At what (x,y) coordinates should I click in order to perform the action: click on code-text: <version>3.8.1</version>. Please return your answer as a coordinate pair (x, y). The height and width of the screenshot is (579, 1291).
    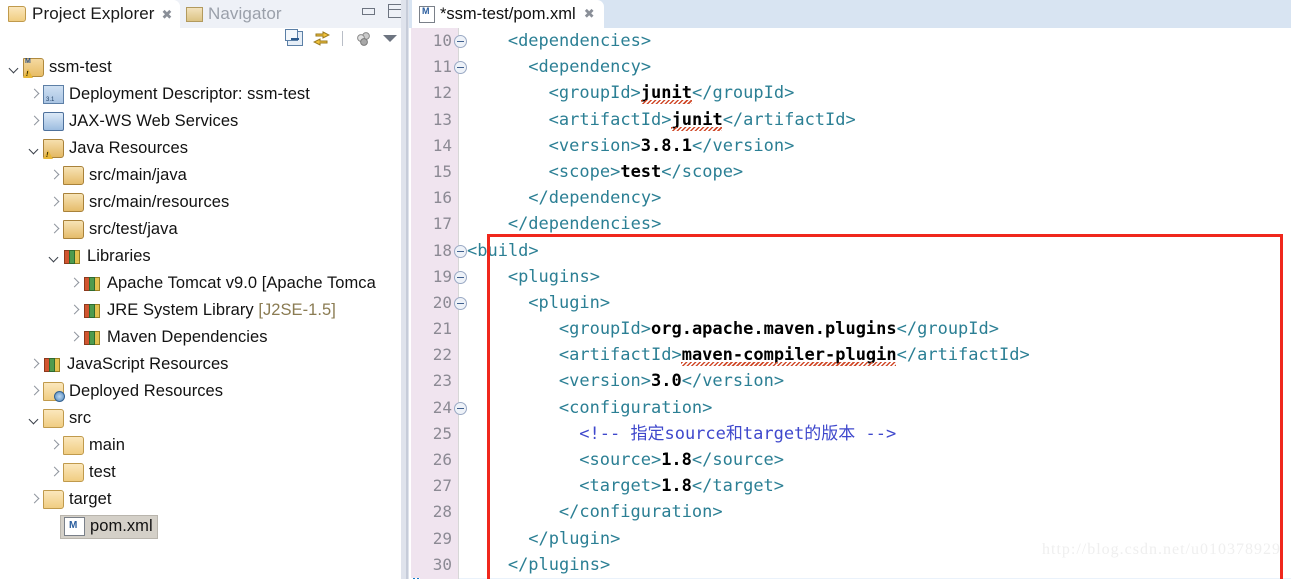
    Looking at the image, I should click on (671, 145).